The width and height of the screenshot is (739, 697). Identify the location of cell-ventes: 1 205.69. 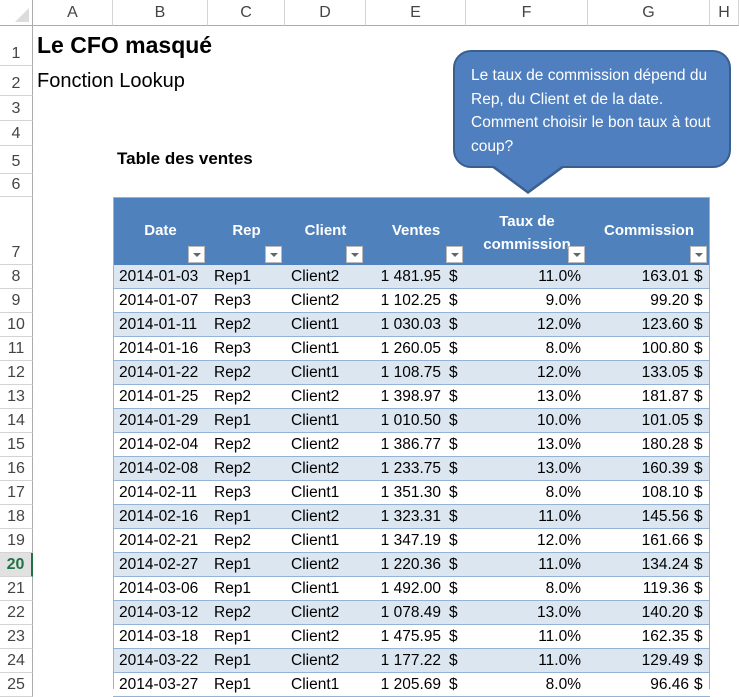
(403, 684).